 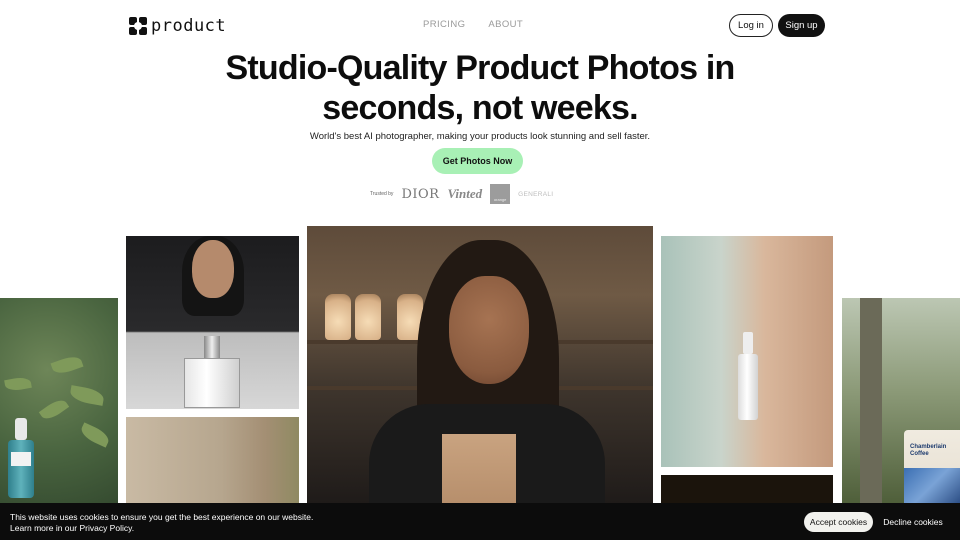 What do you see at coordinates (748, 376) in the screenshot?
I see `lotion-bottle` at bounding box center [748, 376].